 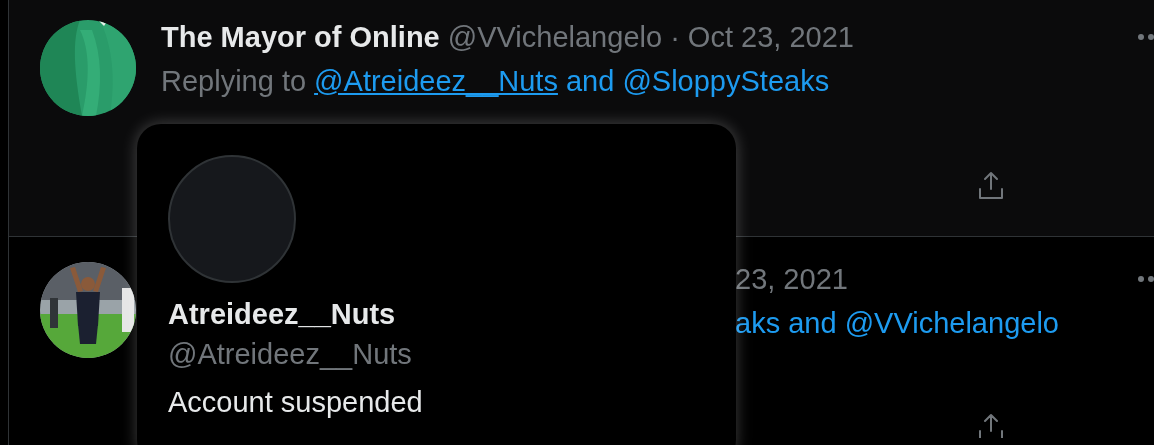 What do you see at coordinates (290, 354) in the screenshot?
I see `handle: @Atreideez__Nuts` at bounding box center [290, 354].